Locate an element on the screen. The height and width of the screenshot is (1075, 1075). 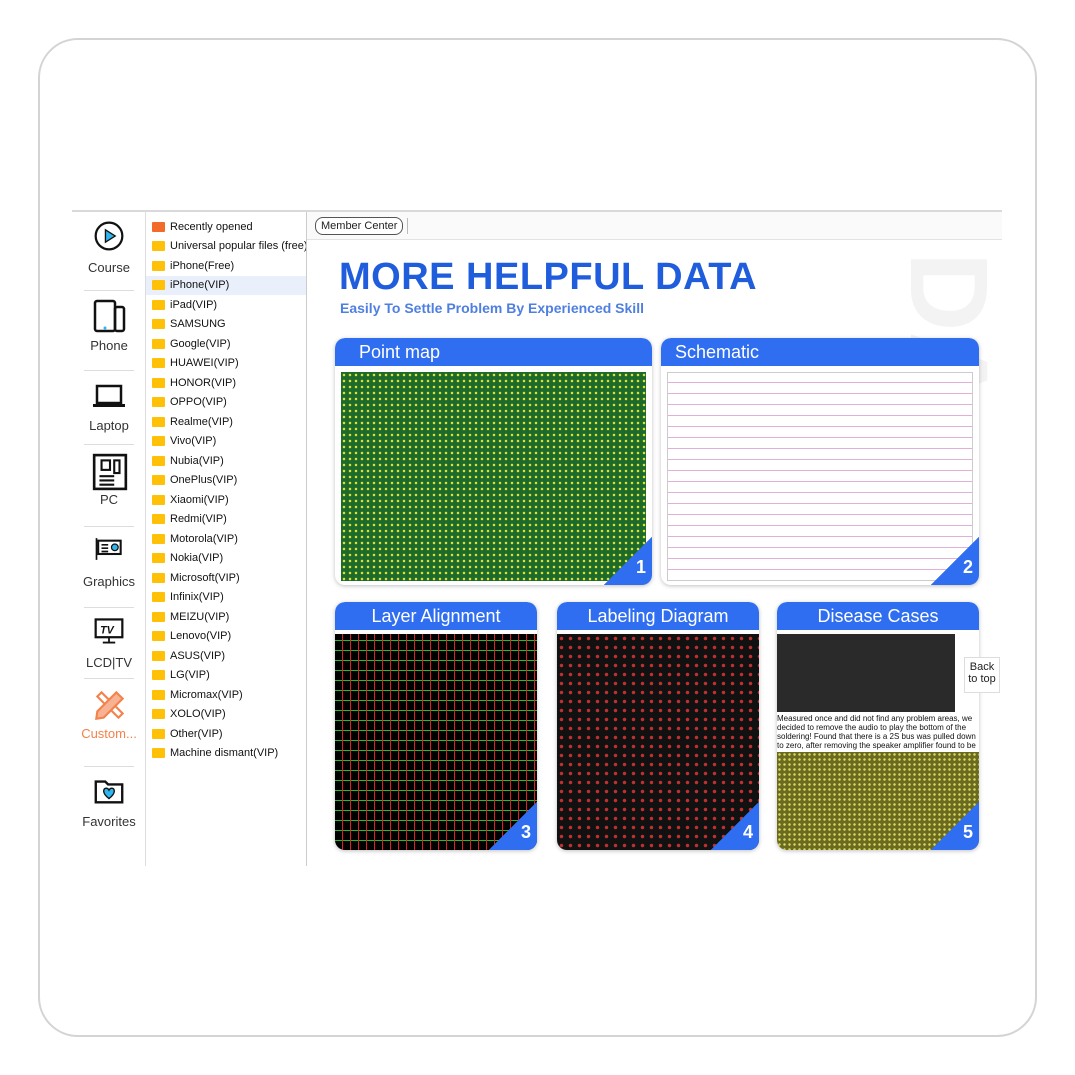
nav-item-graphics: Graphics is located at coordinates (109, 561).